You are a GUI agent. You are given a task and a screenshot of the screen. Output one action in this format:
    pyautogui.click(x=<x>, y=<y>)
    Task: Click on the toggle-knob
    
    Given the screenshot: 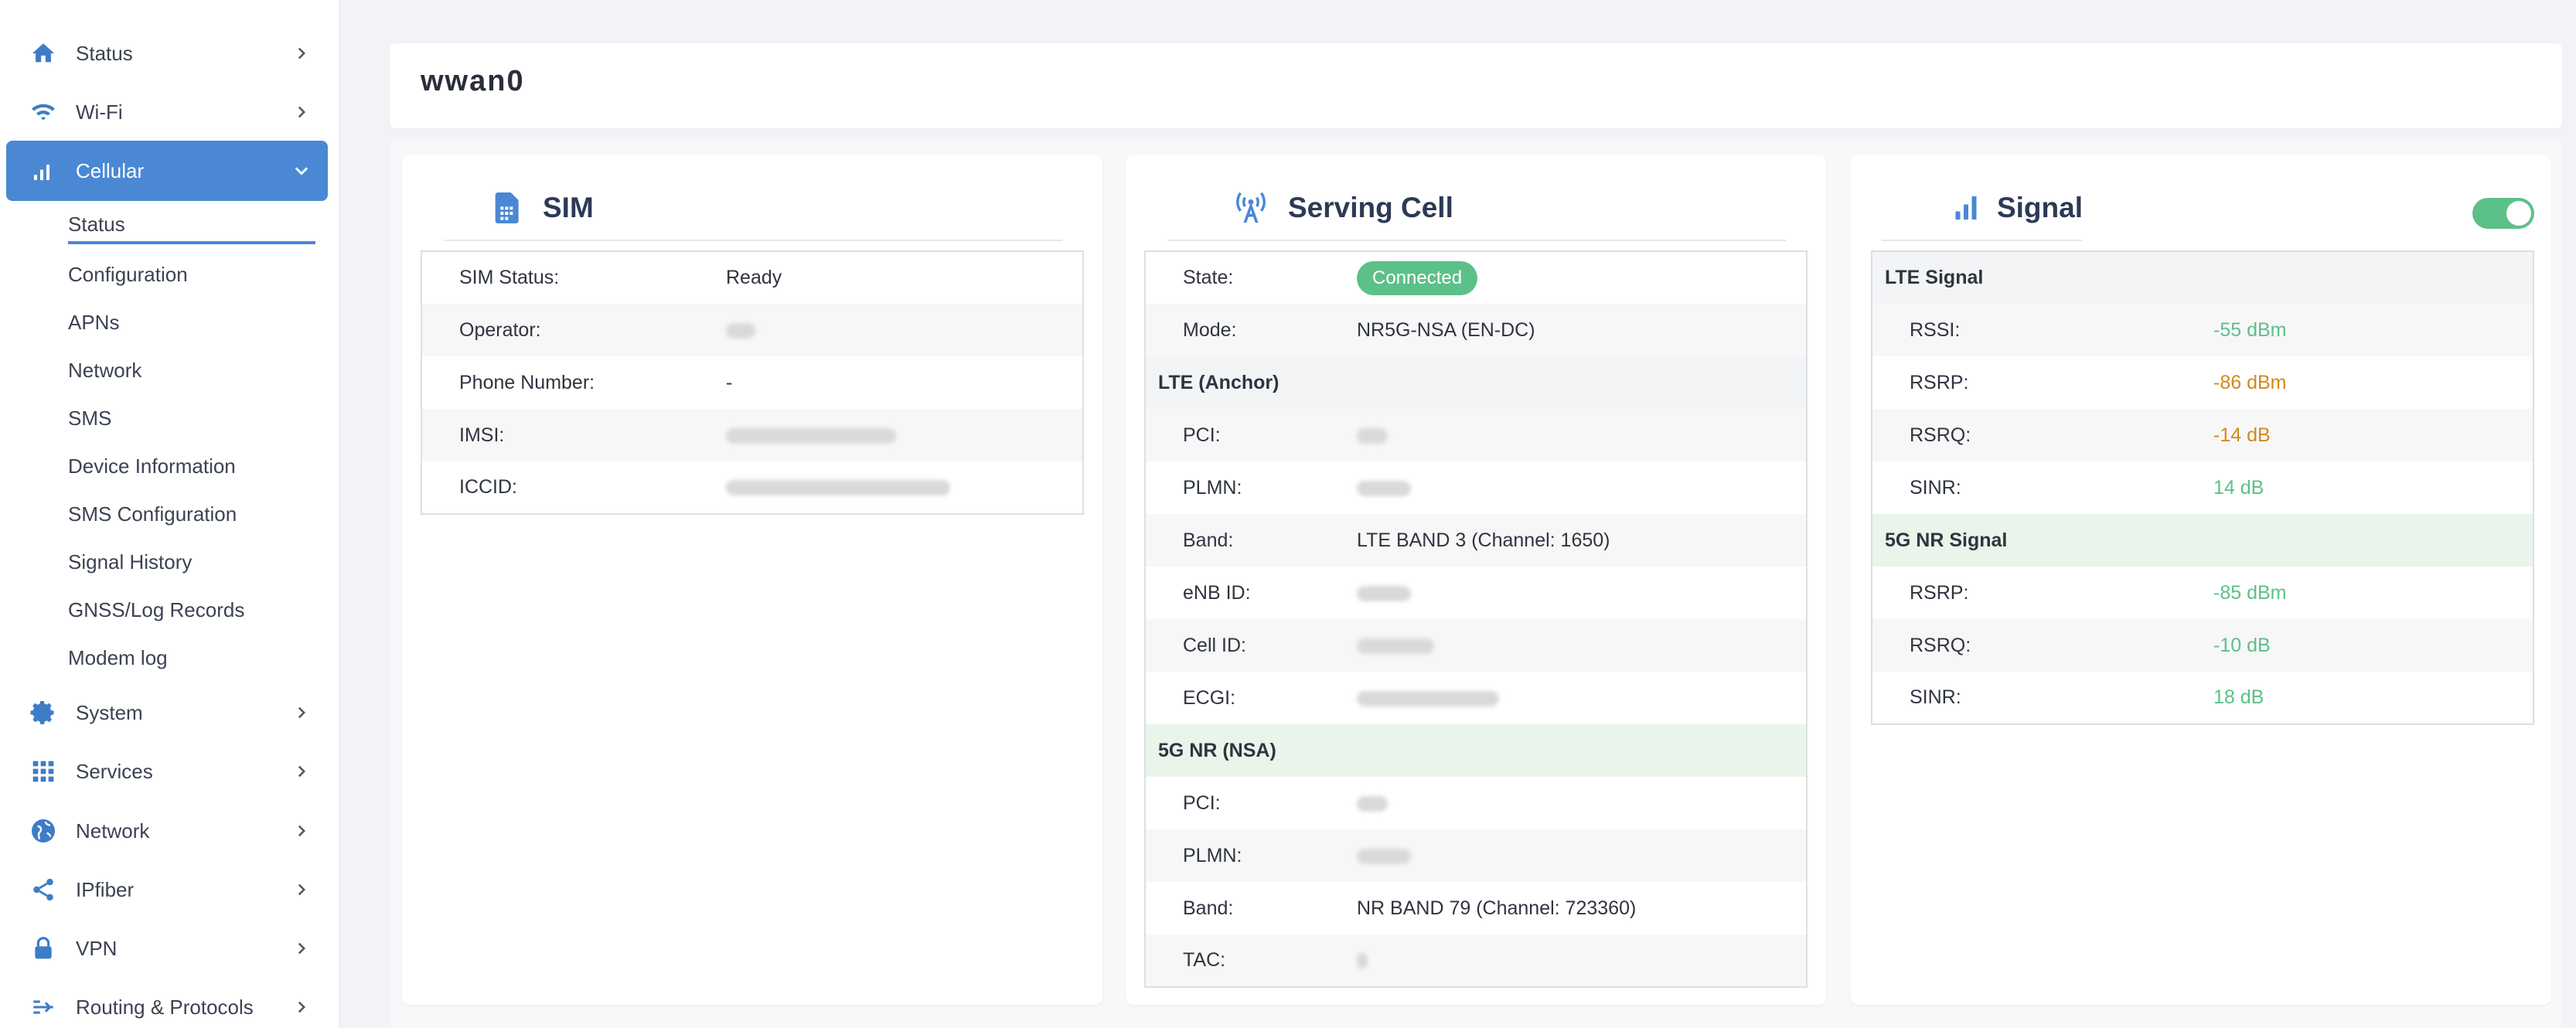 What is the action you would take?
    pyautogui.click(x=2518, y=214)
    